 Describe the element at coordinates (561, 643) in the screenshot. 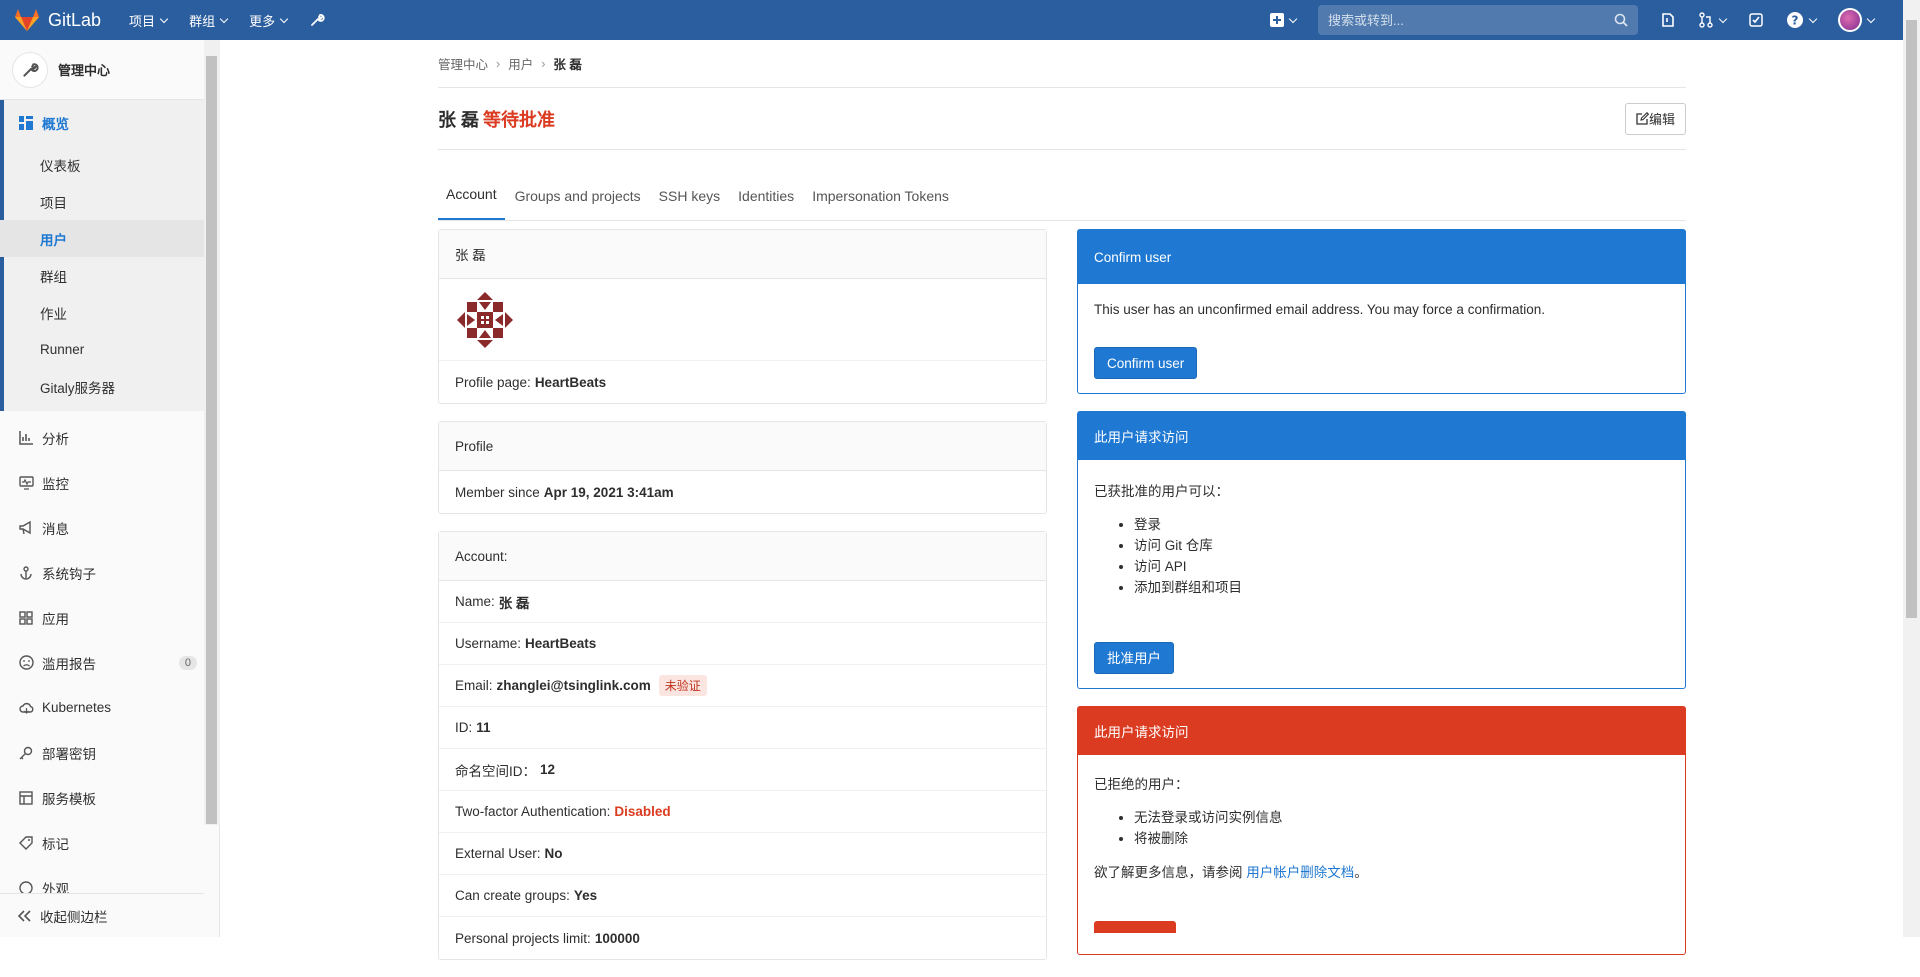

I see `row-value: HeartBeats` at that location.